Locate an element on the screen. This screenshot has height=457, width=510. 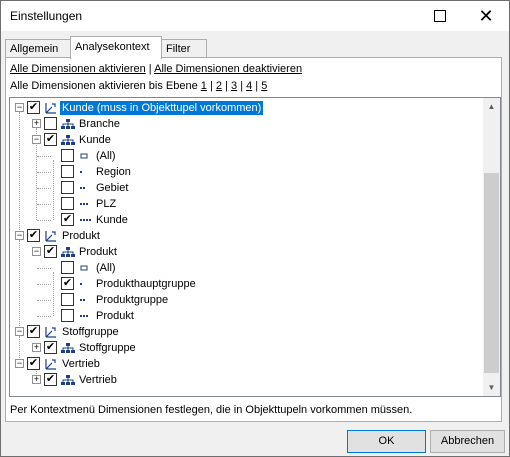
tree-item-label: Stoffgruppe is located at coordinates (107, 348).